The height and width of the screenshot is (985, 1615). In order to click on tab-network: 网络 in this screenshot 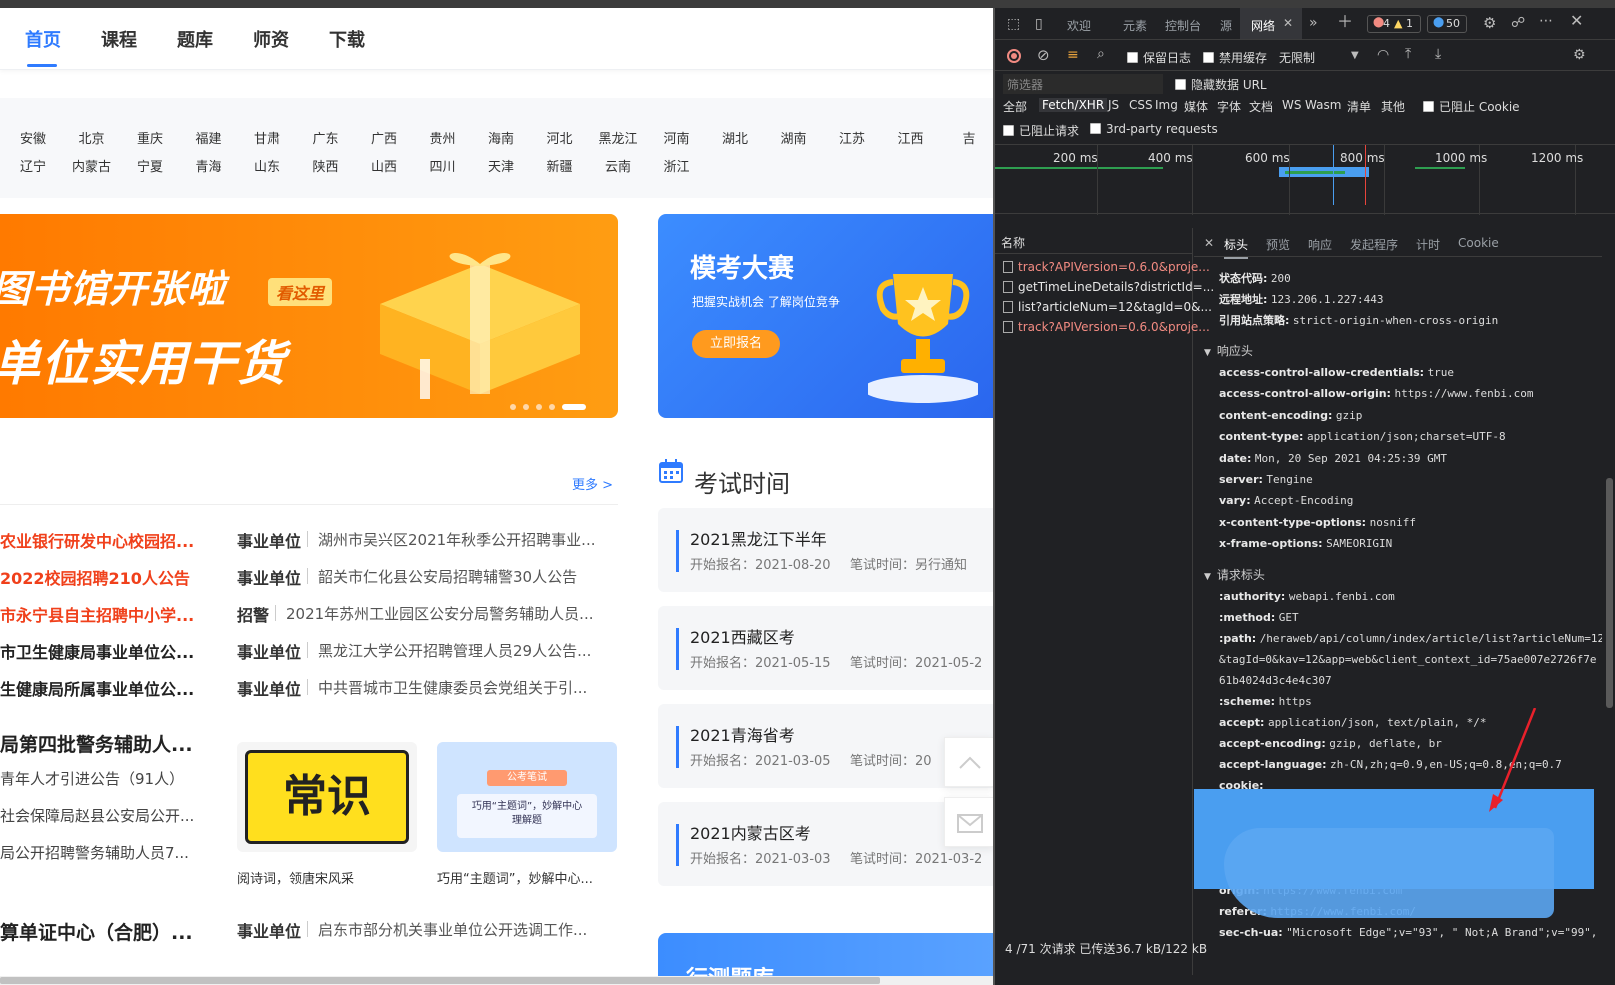, I will do `click(1263, 25)`.